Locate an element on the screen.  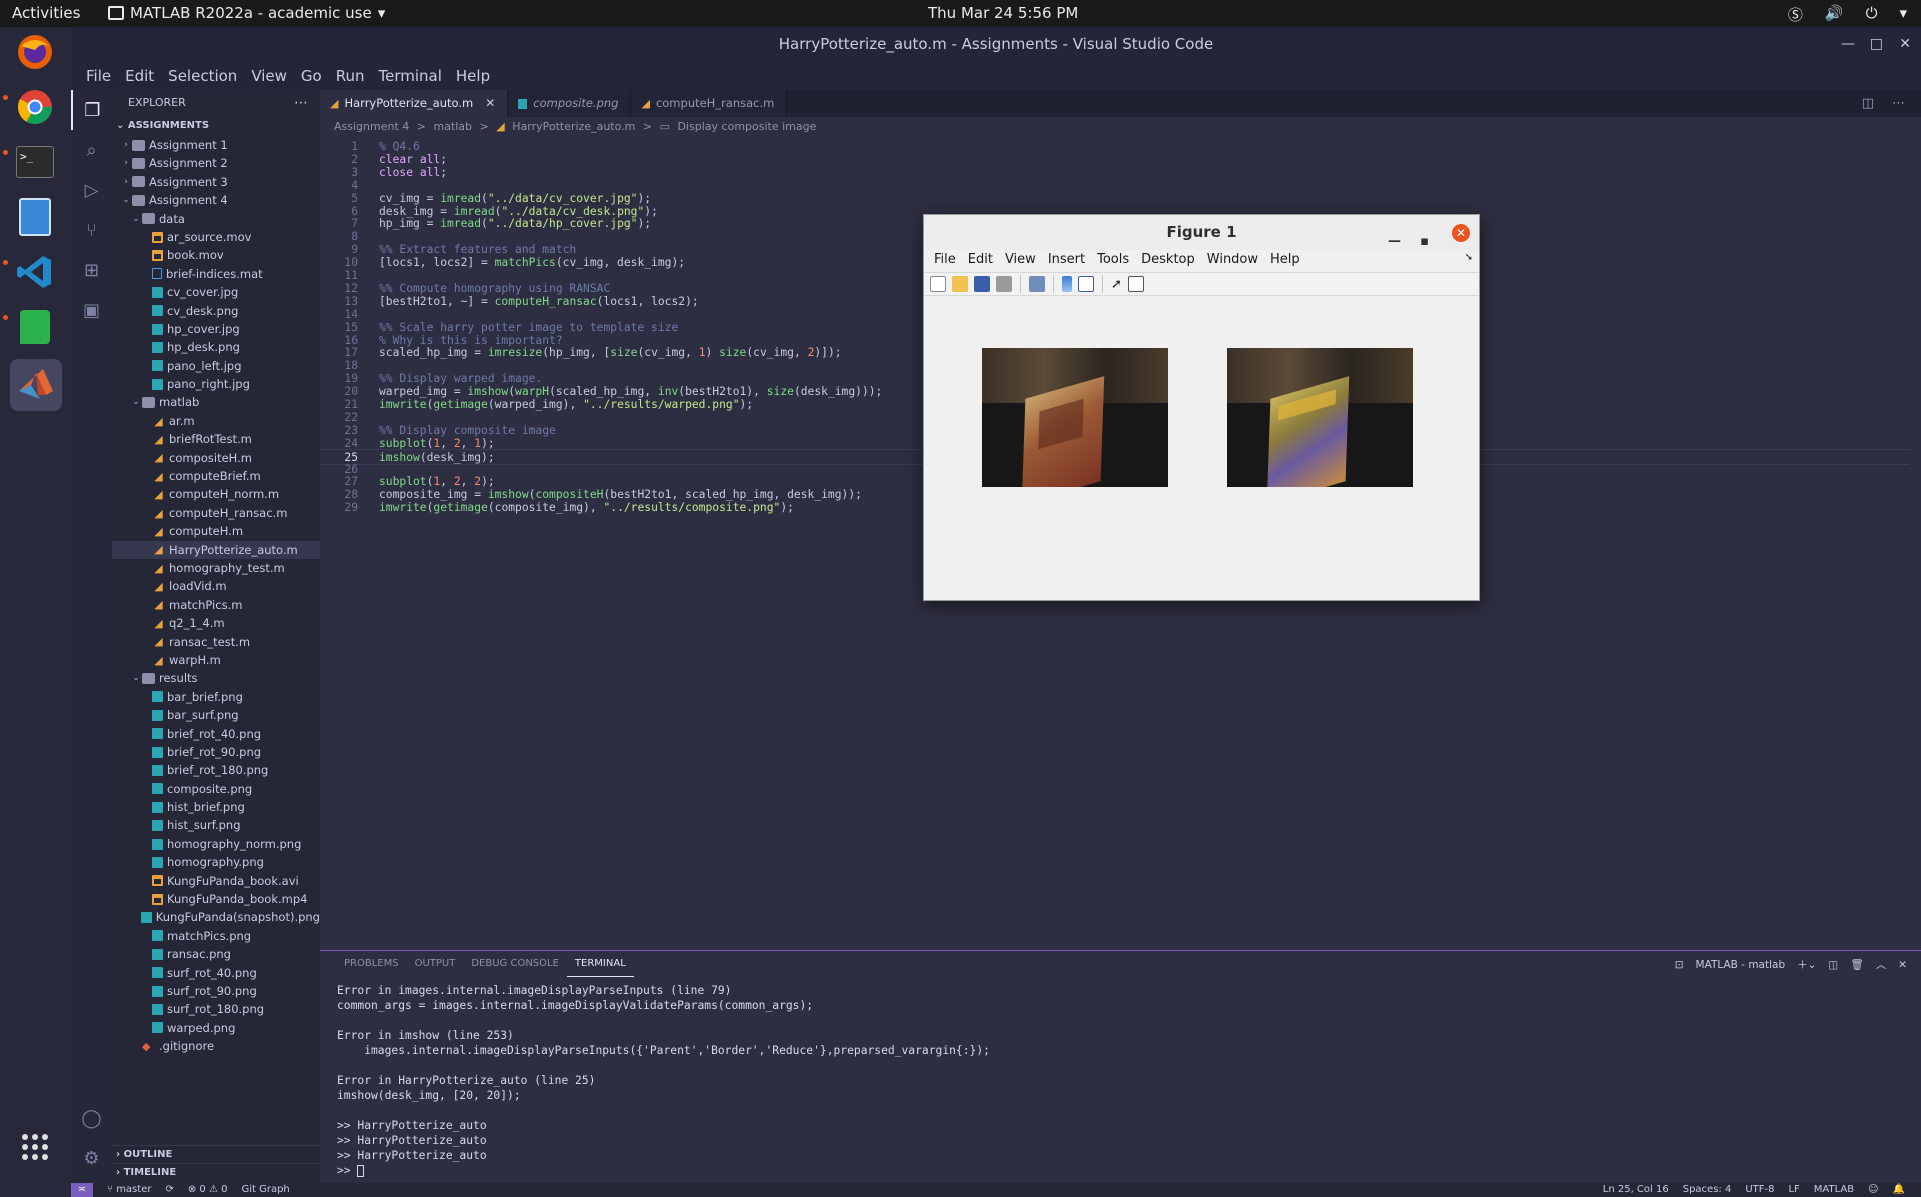
vscode-icon is located at coordinates (35, 272).